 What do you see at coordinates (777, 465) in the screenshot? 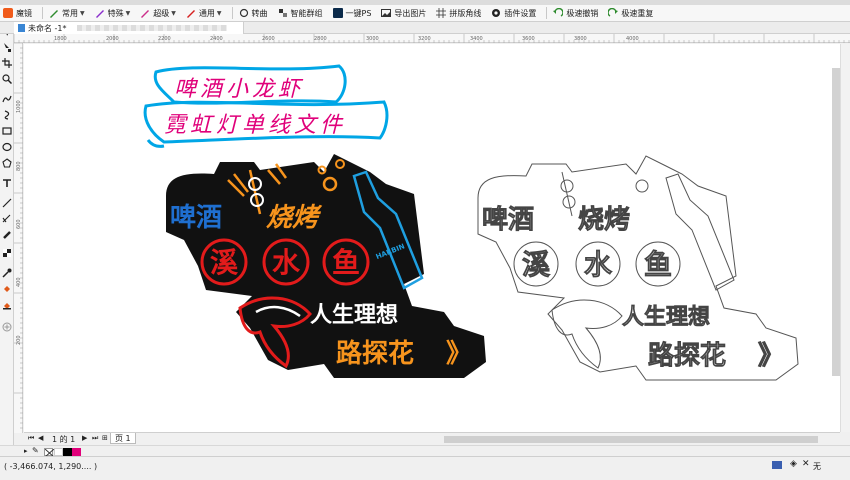
I see `color-profile-icon` at bounding box center [777, 465].